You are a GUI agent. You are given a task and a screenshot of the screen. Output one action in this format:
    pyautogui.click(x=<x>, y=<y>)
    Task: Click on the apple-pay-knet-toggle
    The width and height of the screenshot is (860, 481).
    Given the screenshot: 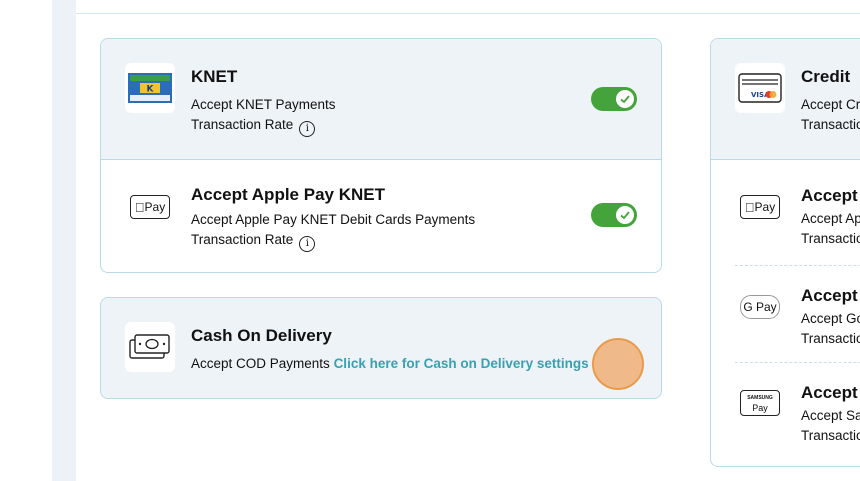 What is the action you would take?
    pyautogui.click(x=614, y=215)
    